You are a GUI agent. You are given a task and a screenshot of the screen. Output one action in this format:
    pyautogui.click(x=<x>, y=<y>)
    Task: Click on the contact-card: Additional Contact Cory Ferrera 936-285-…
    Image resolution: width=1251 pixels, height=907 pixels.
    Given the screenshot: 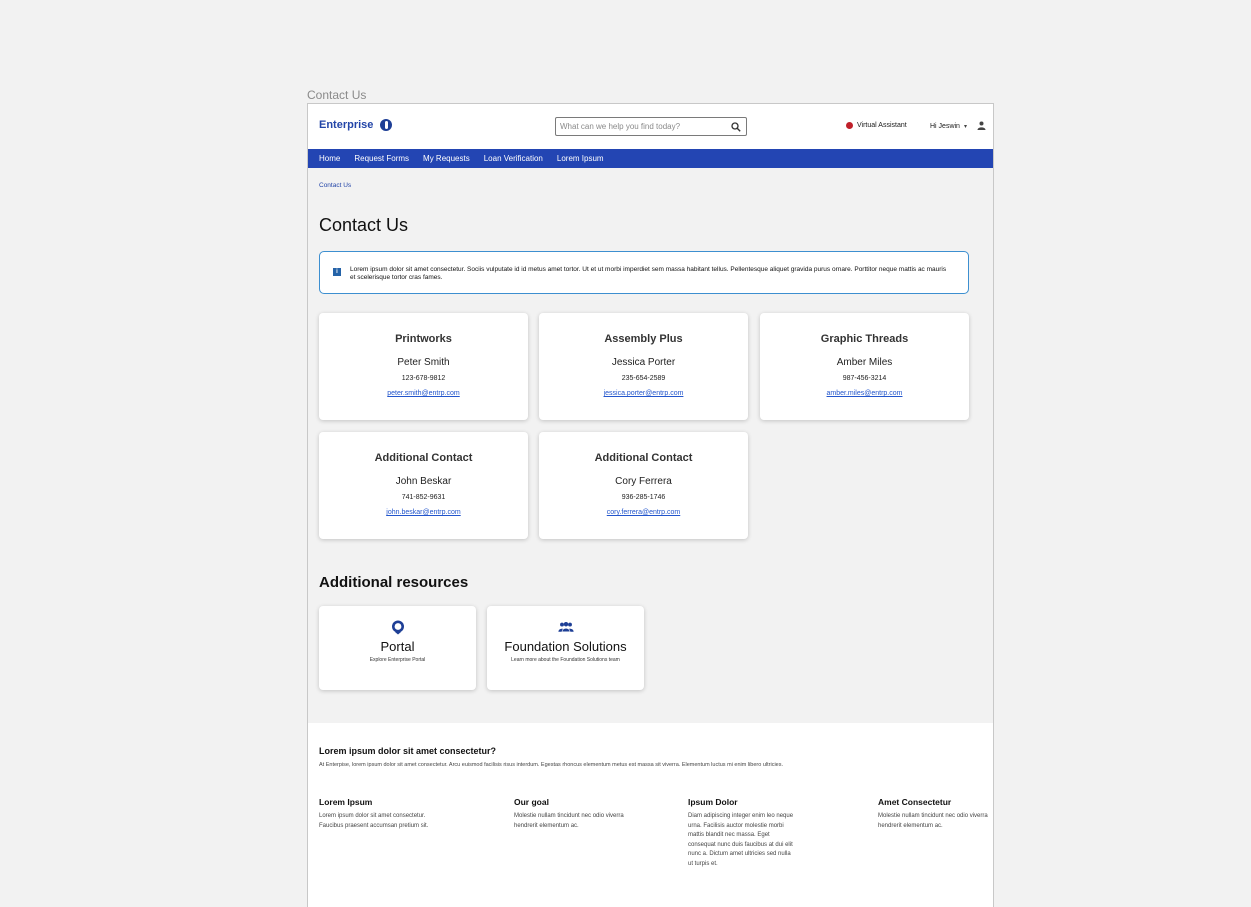 What is the action you would take?
    pyautogui.click(x=643, y=485)
    